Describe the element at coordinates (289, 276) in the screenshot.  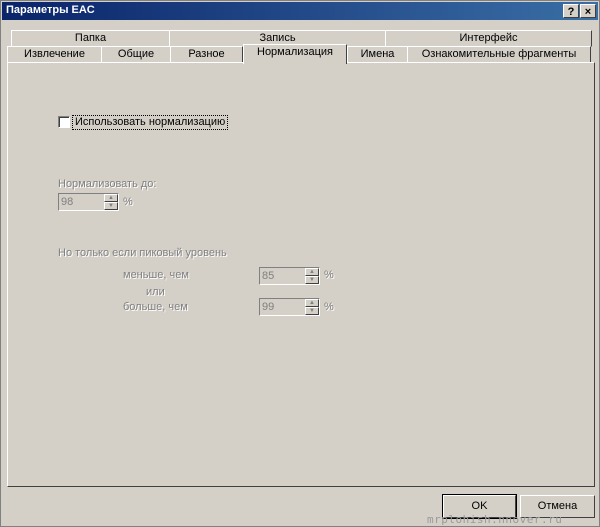
I see `less-than-spinner: 85 ▲ ▼` at that location.